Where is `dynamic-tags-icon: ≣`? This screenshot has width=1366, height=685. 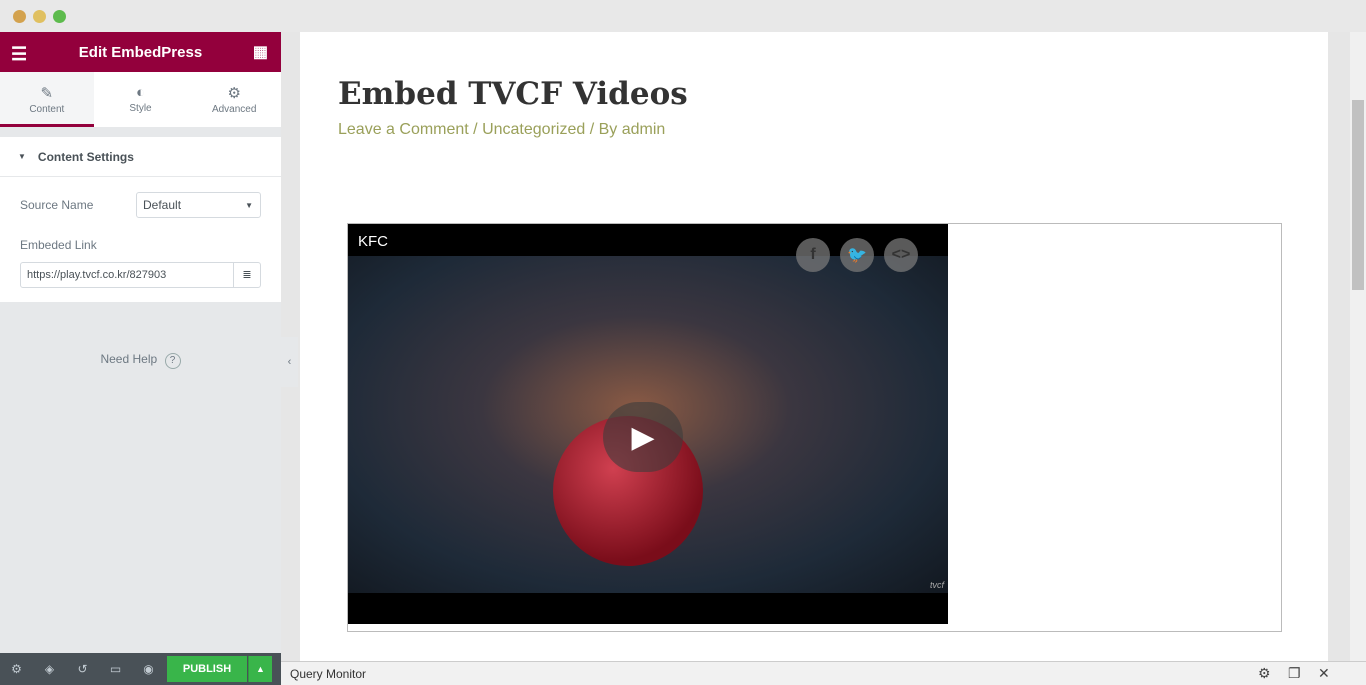
dynamic-tags-icon: ≣ is located at coordinates (246, 275).